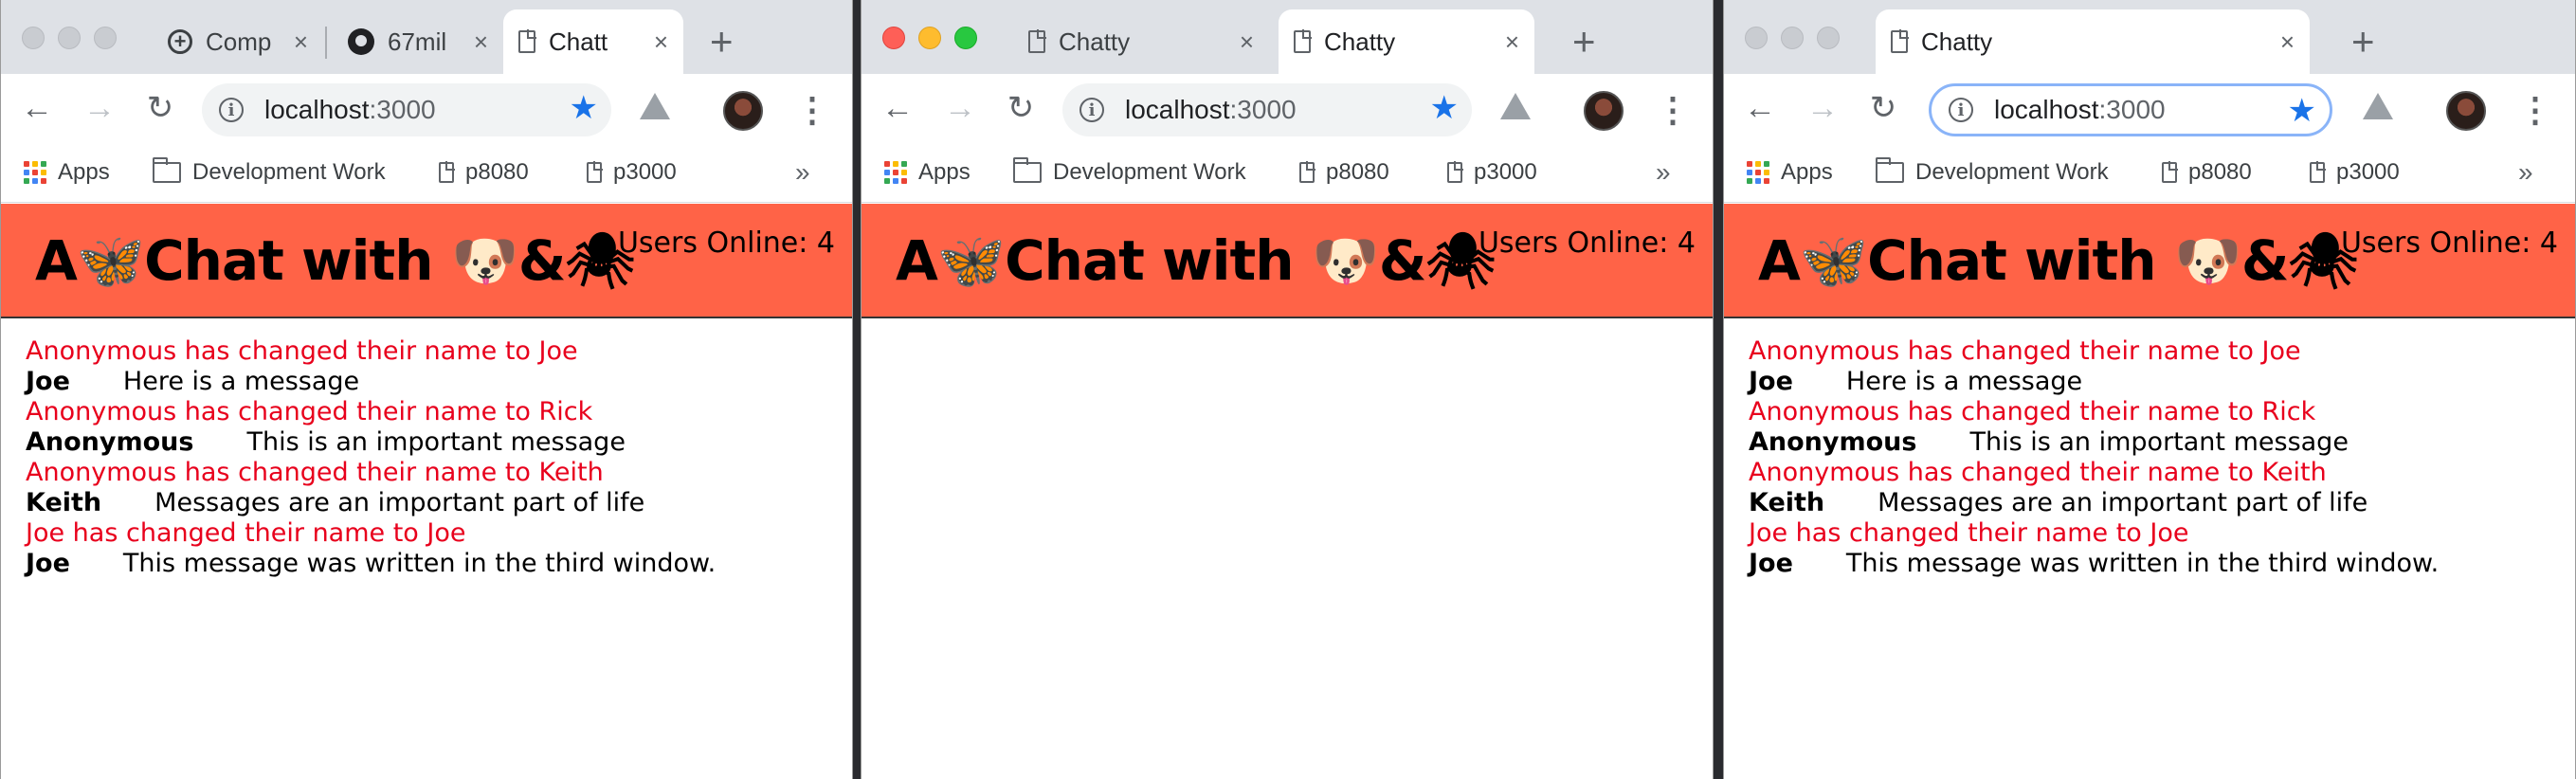 The width and height of the screenshot is (2576, 779). I want to click on tab-chatty: Chatt ×, so click(593, 41).